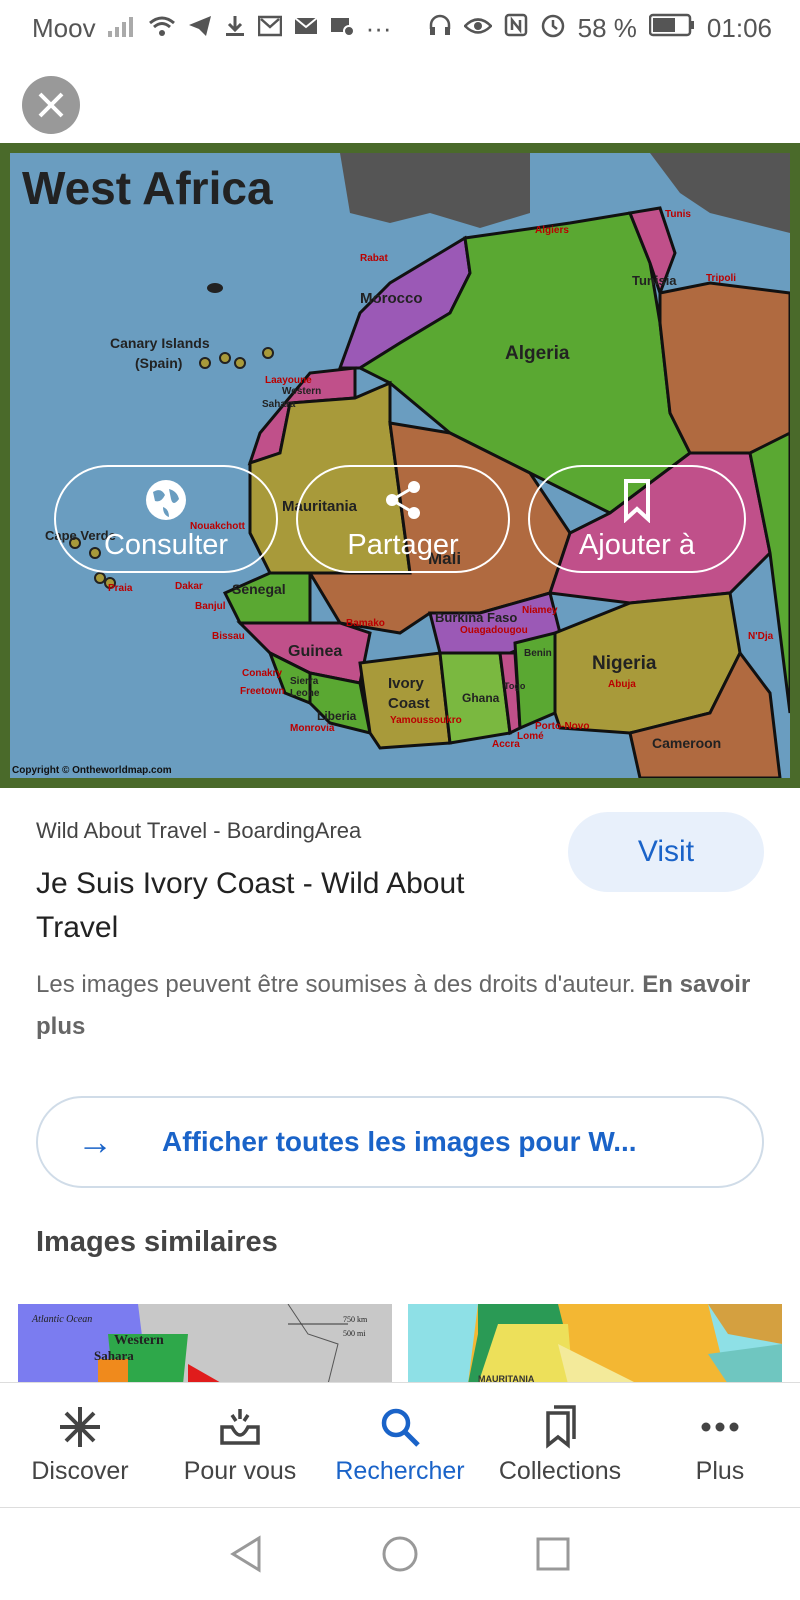 The width and height of the screenshot is (800, 1600). What do you see at coordinates (166, 544) in the screenshot?
I see `consult-label: Consulter` at bounding box center [166, 544].